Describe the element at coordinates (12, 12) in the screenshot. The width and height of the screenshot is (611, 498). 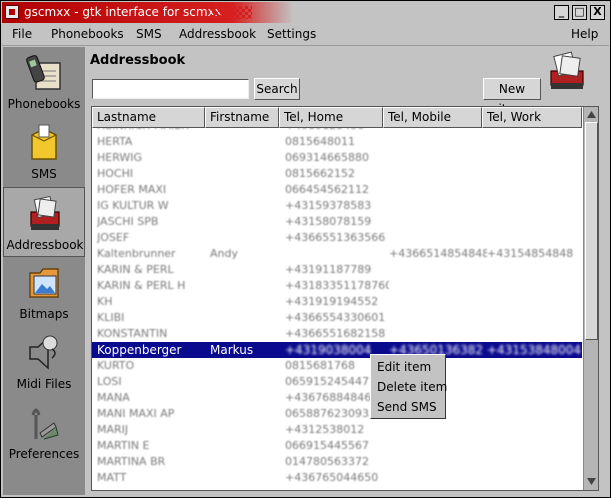
I see `app-menu-icon` at that location.